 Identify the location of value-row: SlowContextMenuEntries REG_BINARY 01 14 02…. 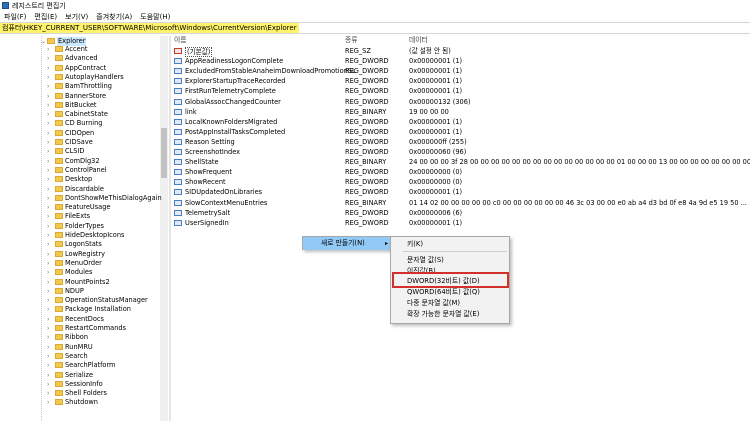
(460, 203).